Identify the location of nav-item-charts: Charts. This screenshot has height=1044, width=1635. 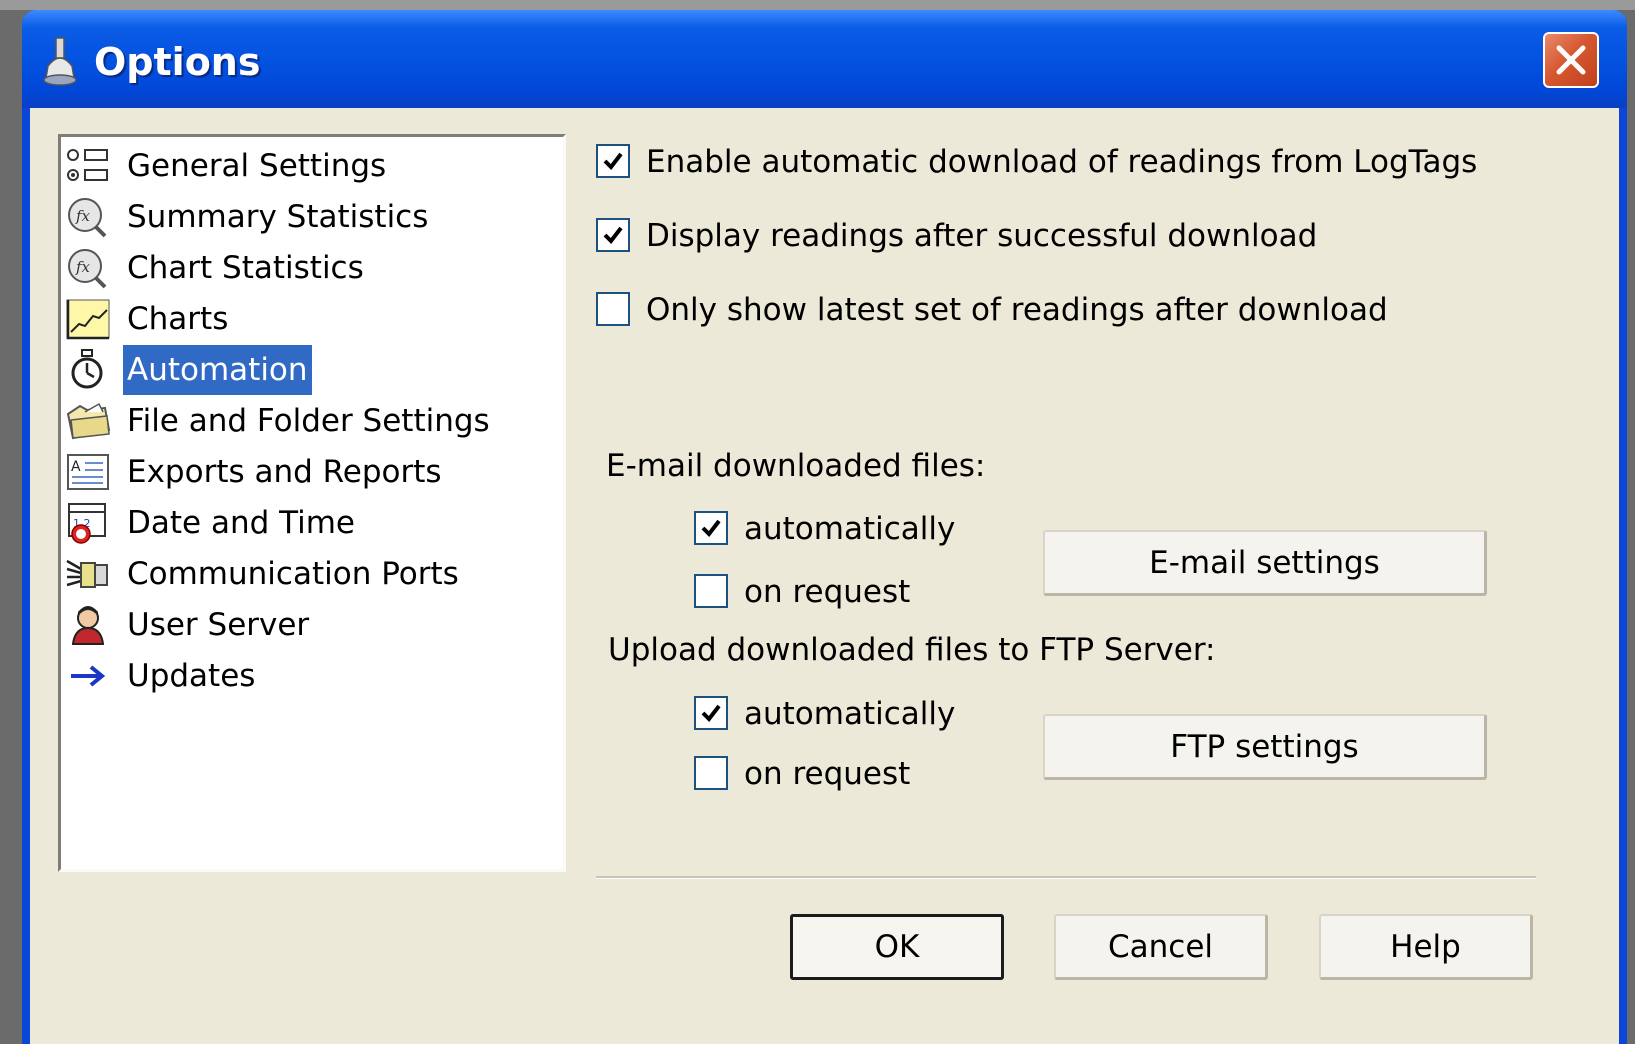
(311, 319).